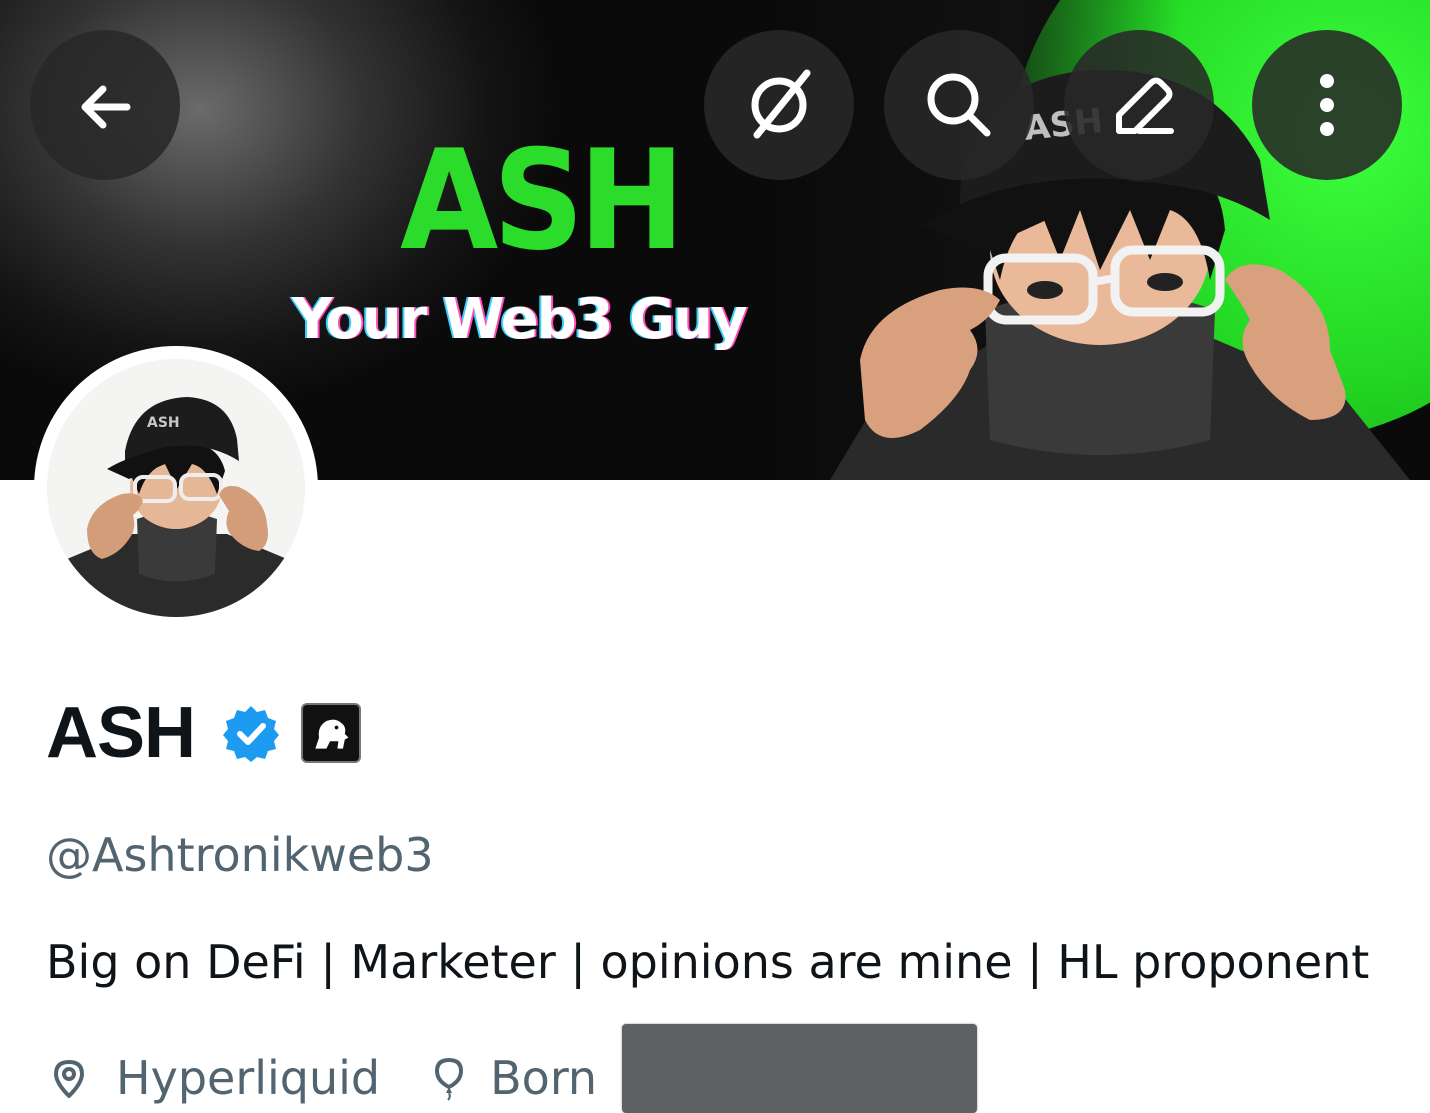 The image size is (1430, 1113). I want to click on display-name: ASH, so click(121, 733).